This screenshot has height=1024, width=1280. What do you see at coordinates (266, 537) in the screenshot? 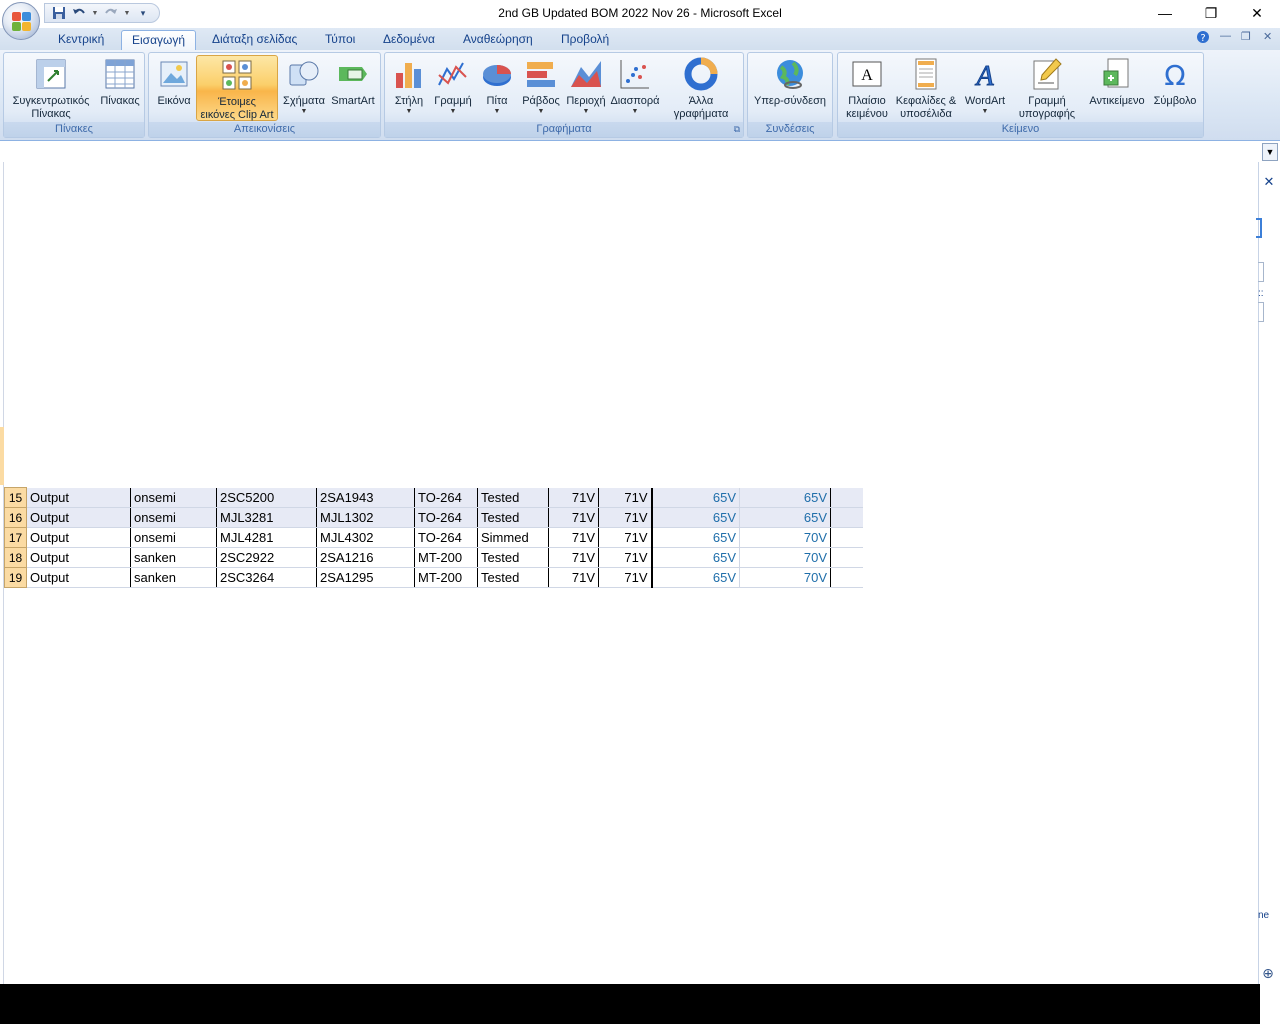
I see `table-cell: MJL4281` at bounding box center [266, 537].